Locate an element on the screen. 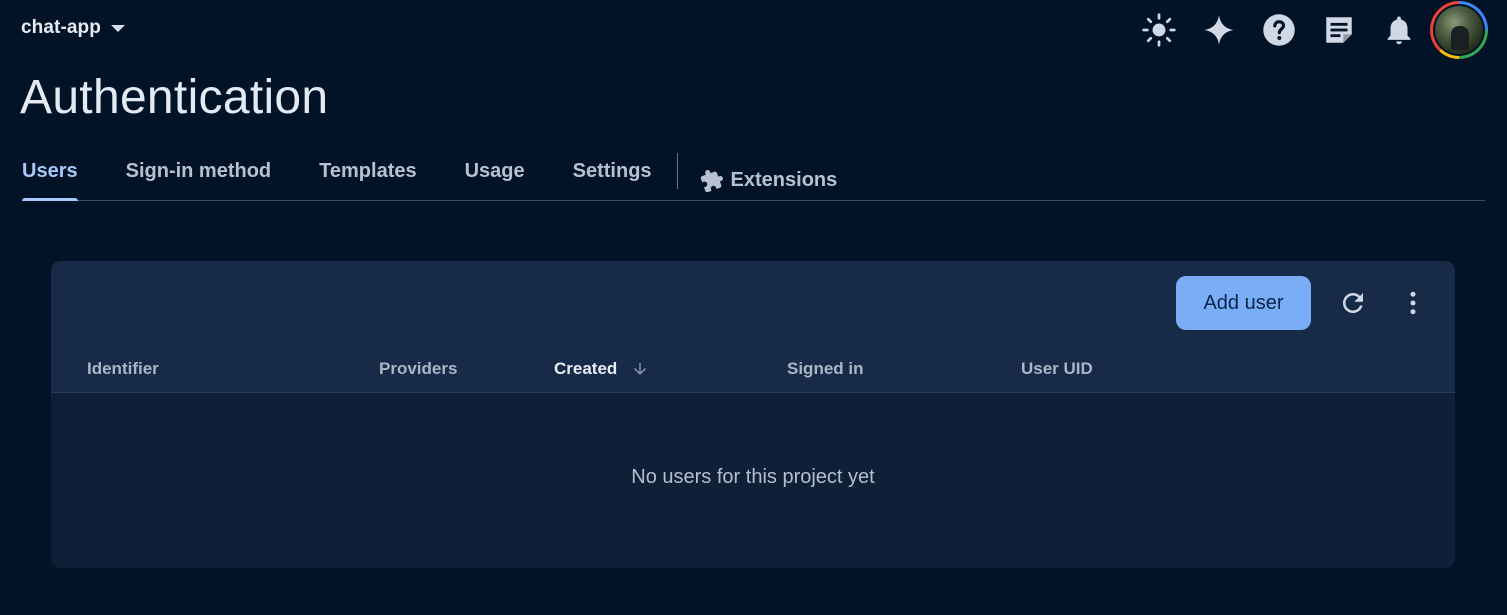 The width and height of the screenshot is (1507, 615). project-name: chat-app is located at coordinates (61, 28).